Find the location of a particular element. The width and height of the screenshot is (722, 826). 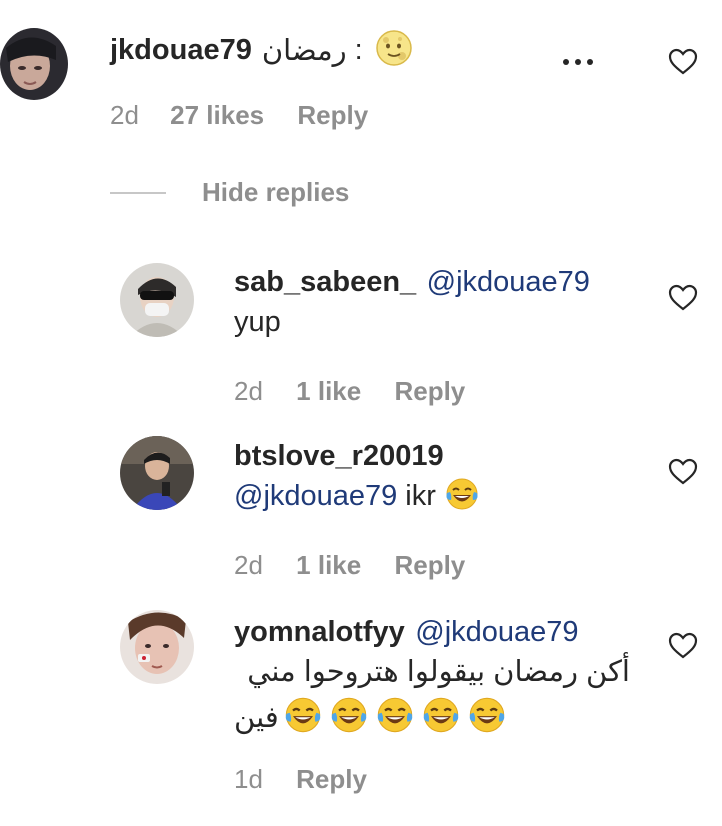

hide-replies-button: Hide replies is located at coordinates (275, 192).